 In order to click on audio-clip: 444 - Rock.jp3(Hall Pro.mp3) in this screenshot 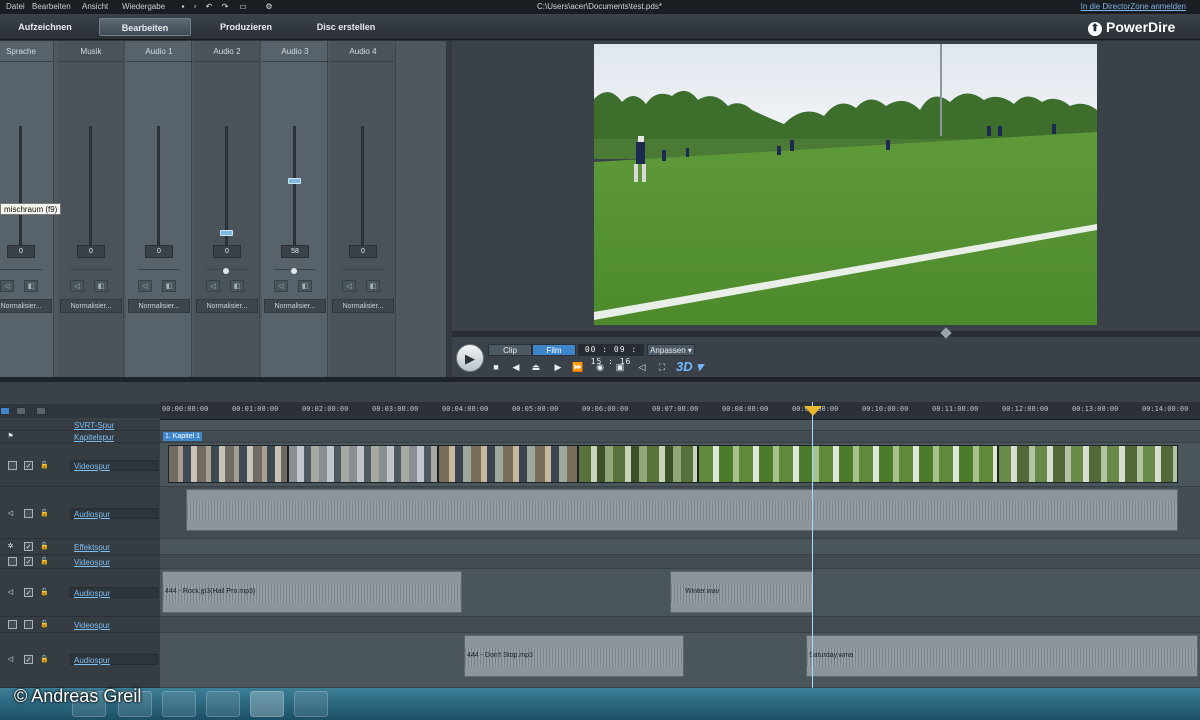, I will do `click(312, 592)`.